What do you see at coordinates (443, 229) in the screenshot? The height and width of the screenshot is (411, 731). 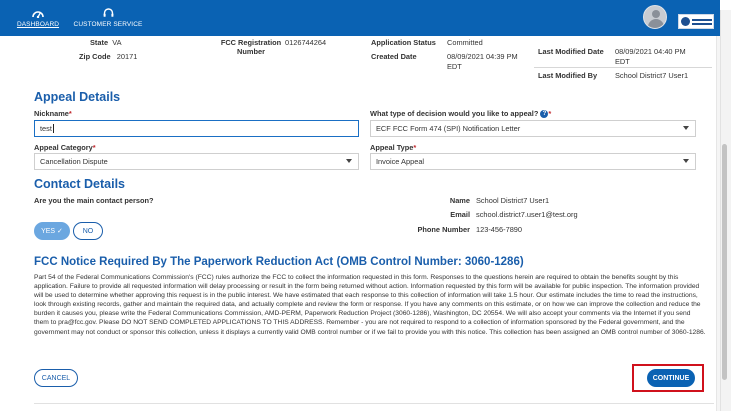 I see `contact-phone-label: Phone Number` at bounding box center [443, 229].